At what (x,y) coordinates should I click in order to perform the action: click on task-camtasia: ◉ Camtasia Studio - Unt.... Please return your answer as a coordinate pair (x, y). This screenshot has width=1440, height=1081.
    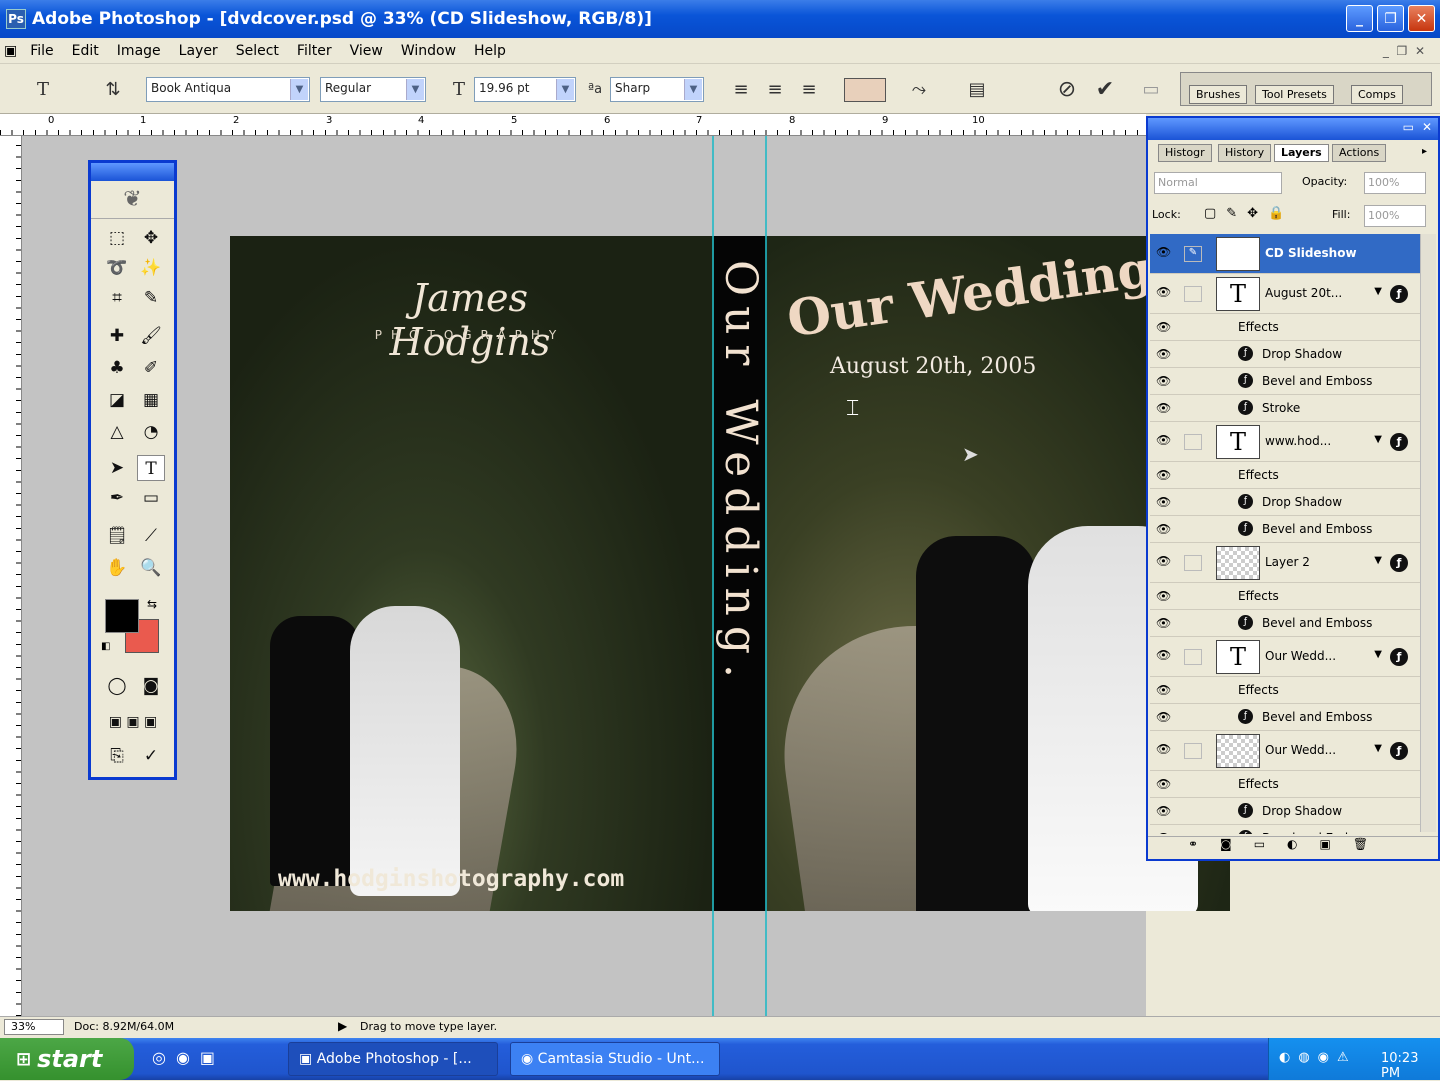
    Looking at the image, I should click on (615, 1059).